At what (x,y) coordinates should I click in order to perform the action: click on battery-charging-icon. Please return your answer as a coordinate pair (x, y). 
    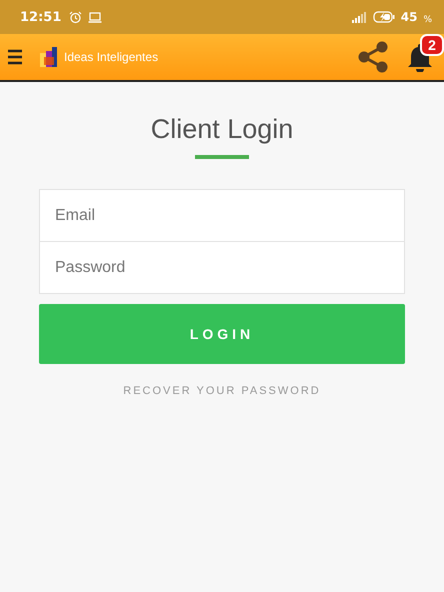
    Looking at the image, I should click on (383, 17).